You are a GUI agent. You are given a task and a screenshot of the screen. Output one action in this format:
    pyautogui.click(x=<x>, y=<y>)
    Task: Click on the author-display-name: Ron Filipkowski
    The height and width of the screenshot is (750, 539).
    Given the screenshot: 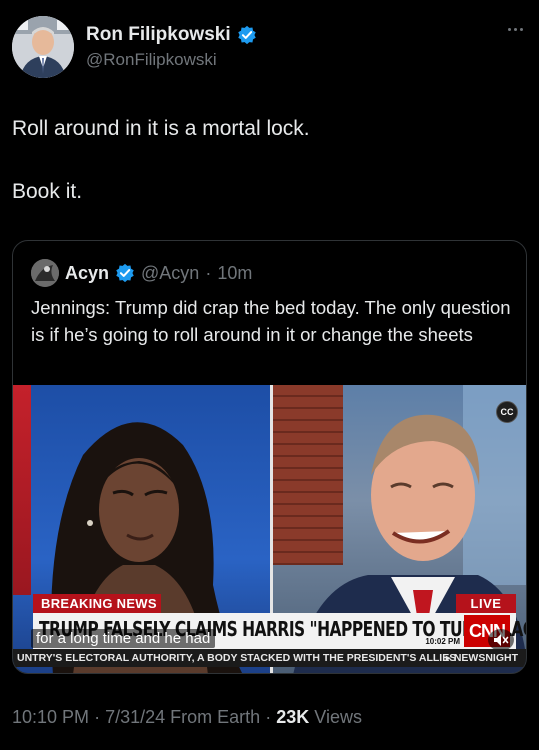 What is the action you would take?
    pyautogui.click(x=158, y=35)
    